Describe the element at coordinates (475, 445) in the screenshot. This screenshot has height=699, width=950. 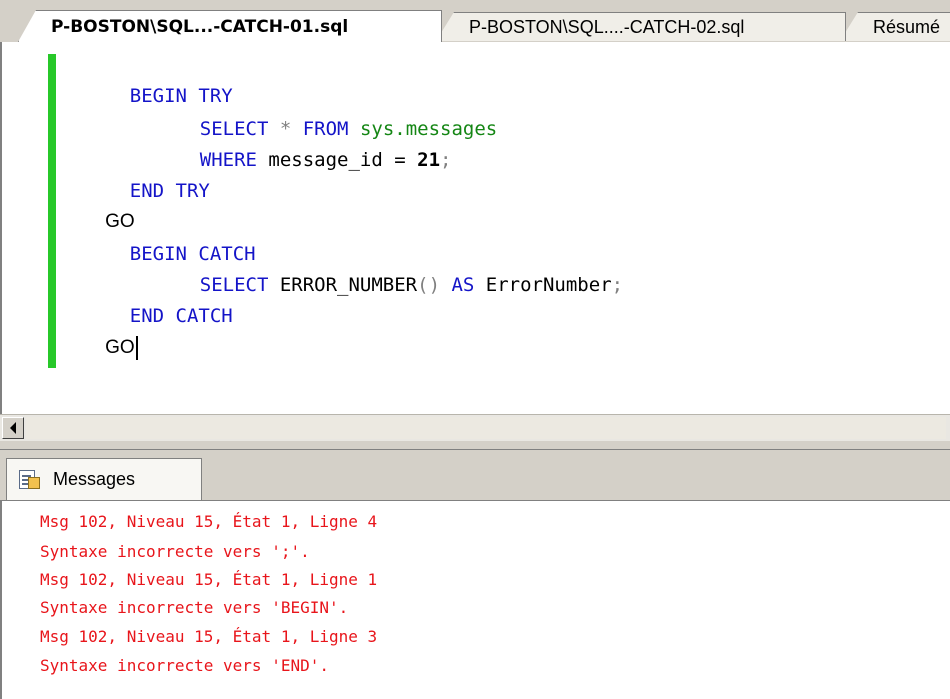
I see `pane-splitter` at that location.